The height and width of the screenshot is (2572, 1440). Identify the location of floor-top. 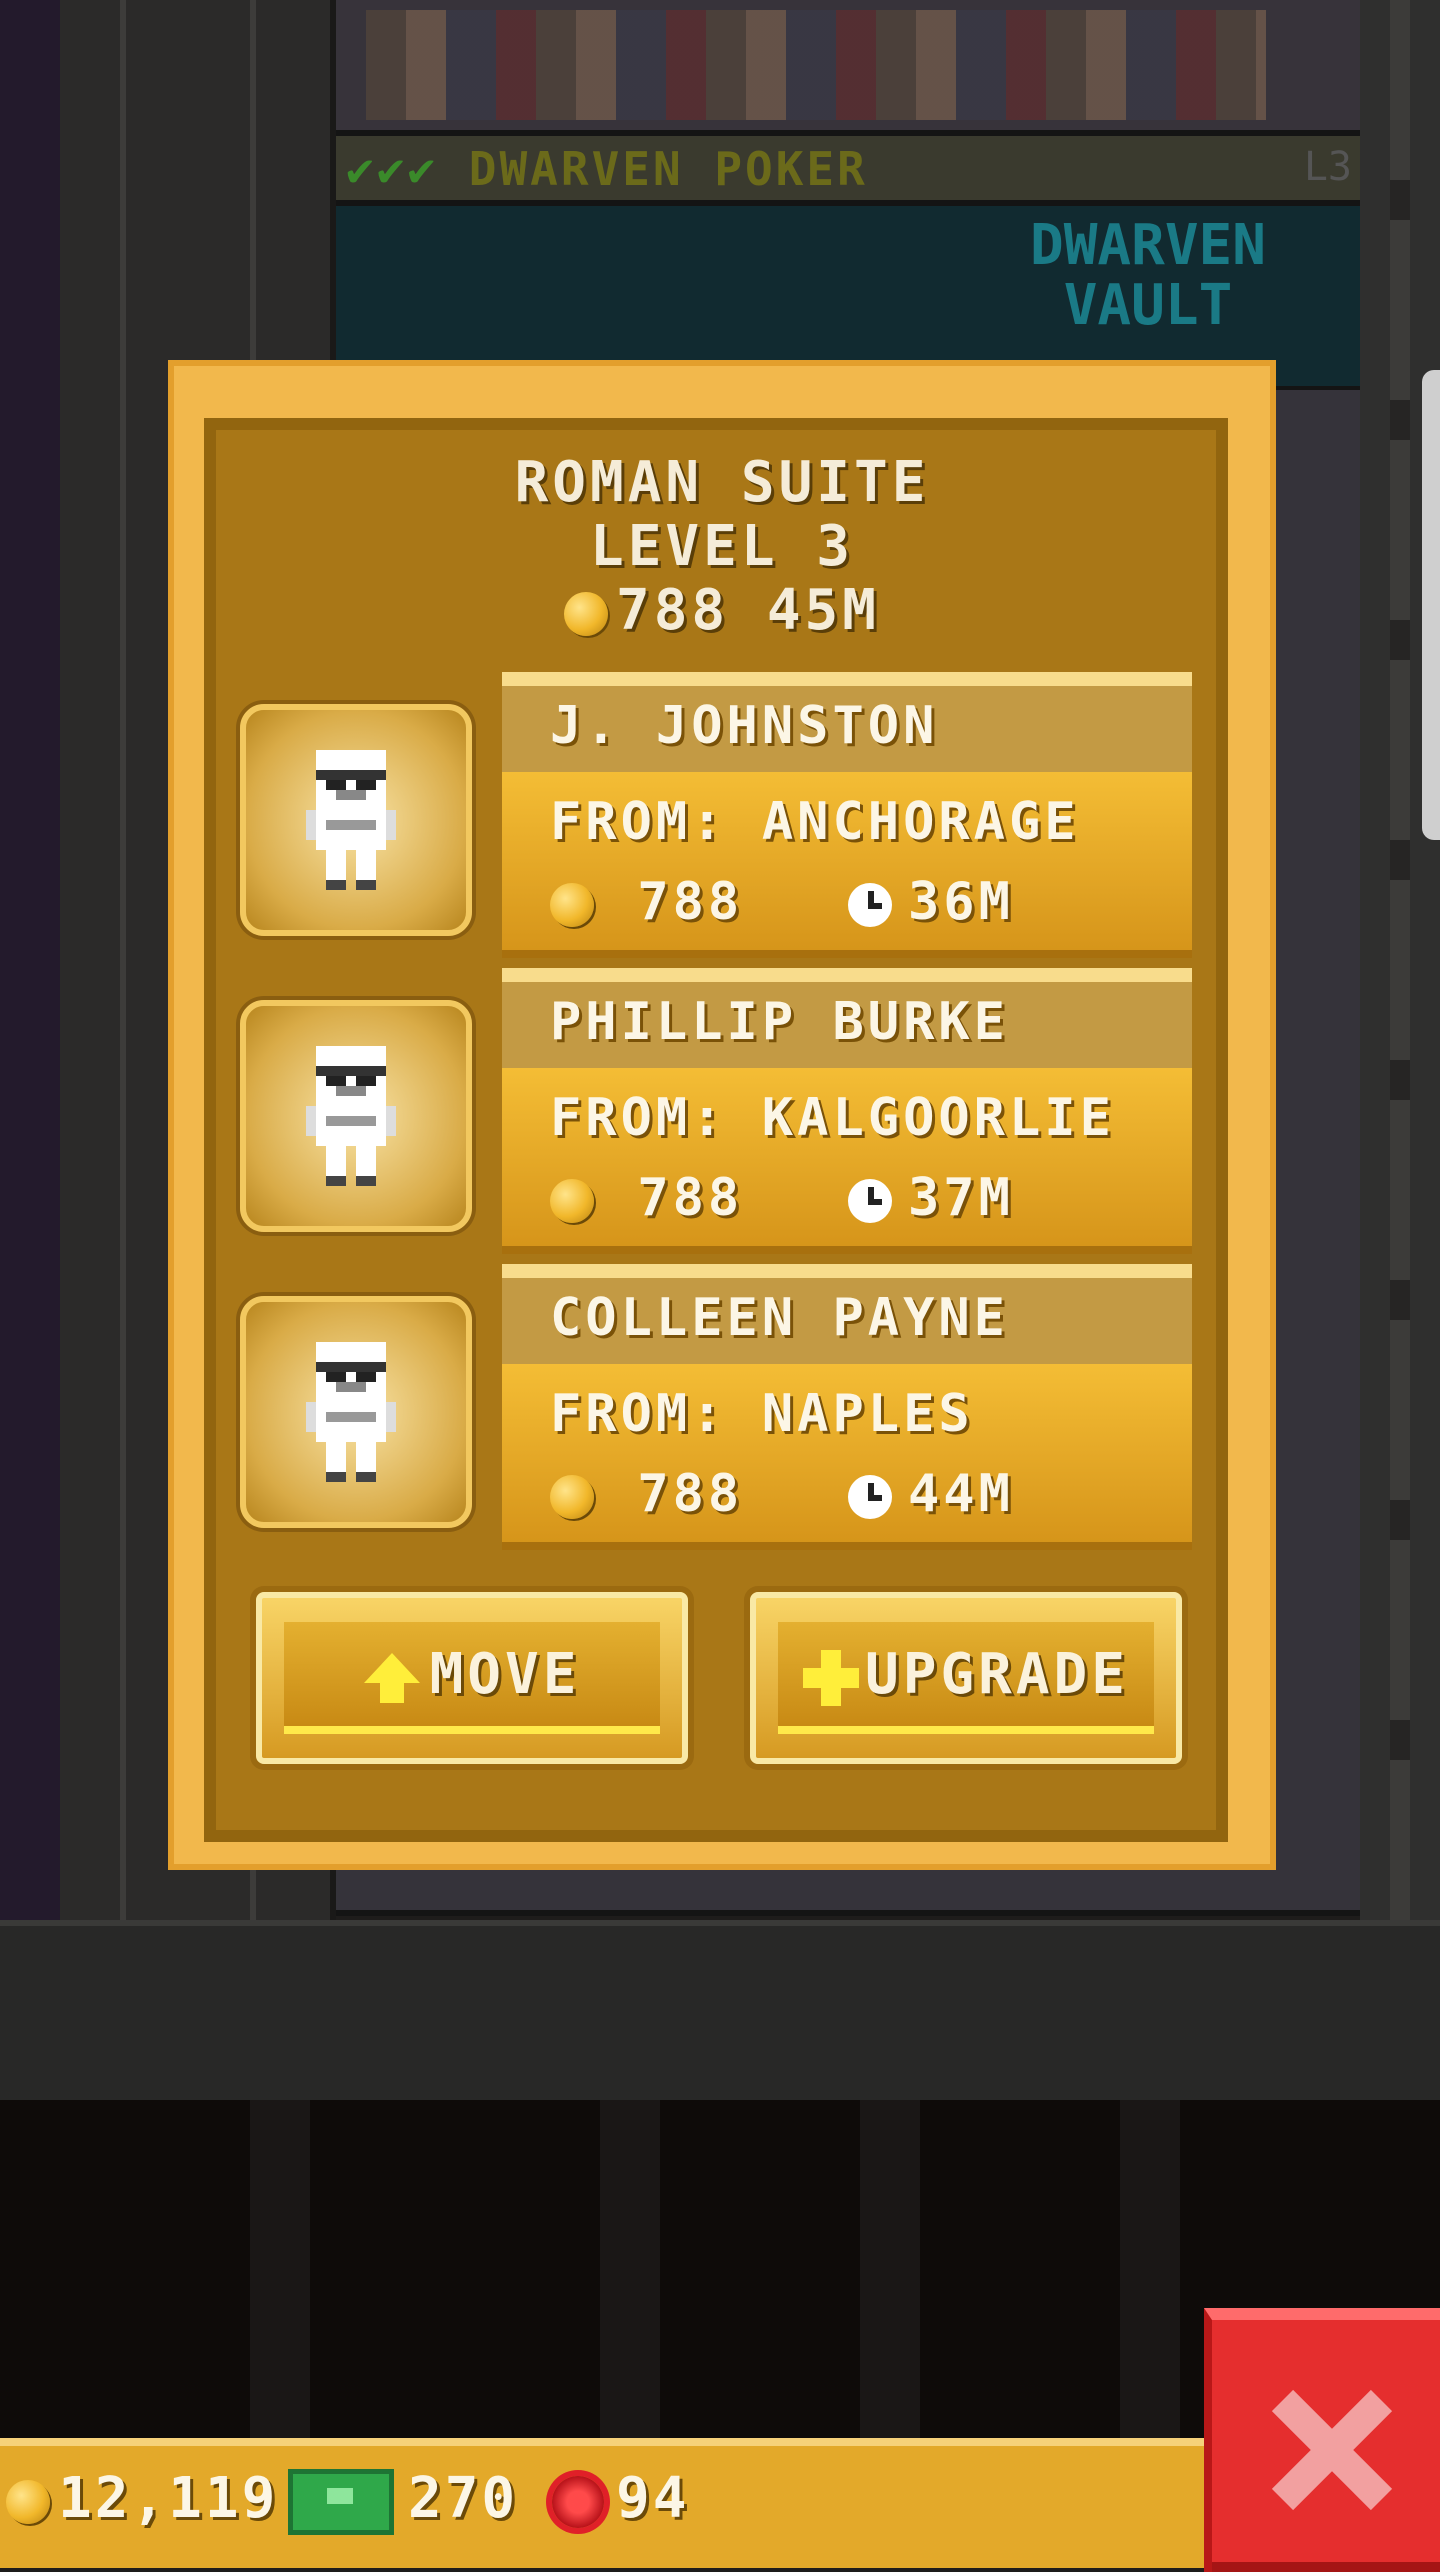
(848, 68).